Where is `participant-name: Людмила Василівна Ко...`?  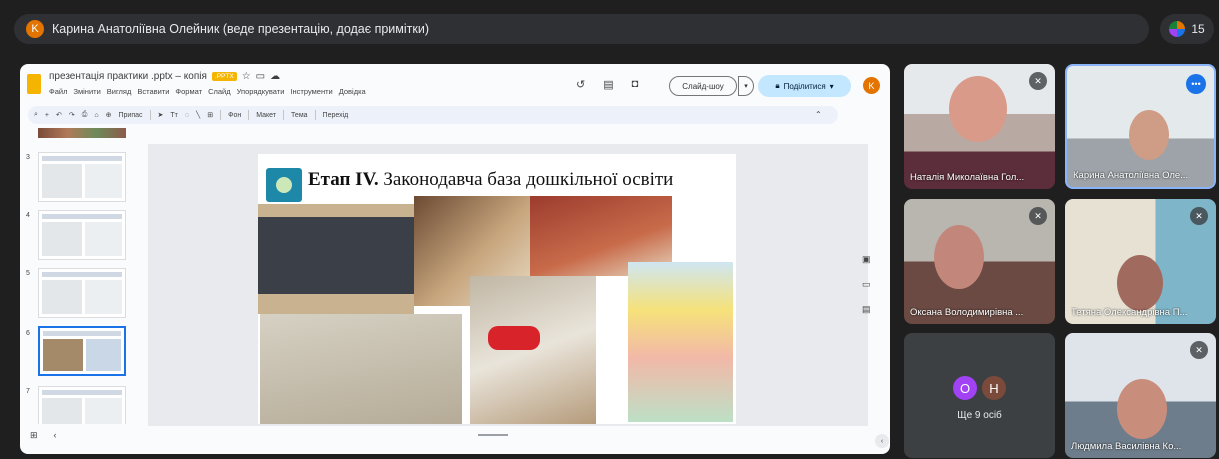
participant-name: Людмила Василівна Ко... is located at coordinates (1126, 446).